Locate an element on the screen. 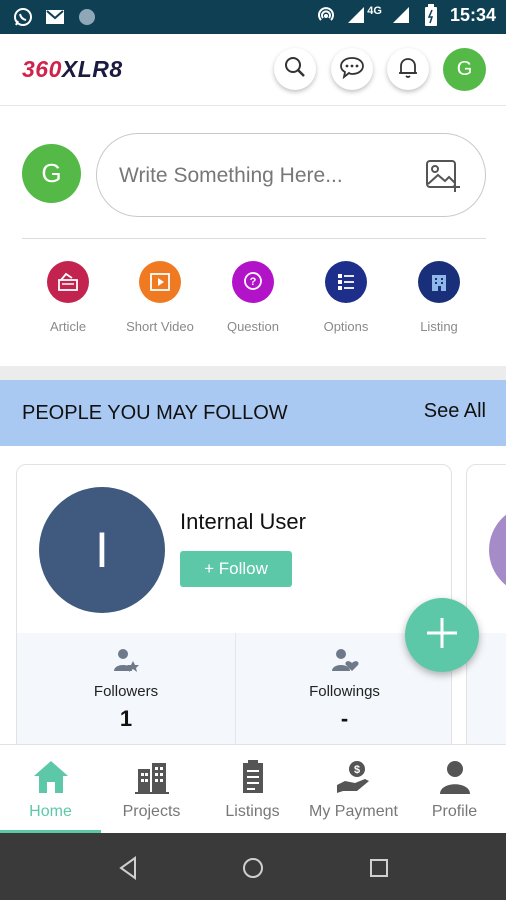 The height and width of the screenshot is (900, 506). action-question: ? Question is located at coordinates (253, 297).